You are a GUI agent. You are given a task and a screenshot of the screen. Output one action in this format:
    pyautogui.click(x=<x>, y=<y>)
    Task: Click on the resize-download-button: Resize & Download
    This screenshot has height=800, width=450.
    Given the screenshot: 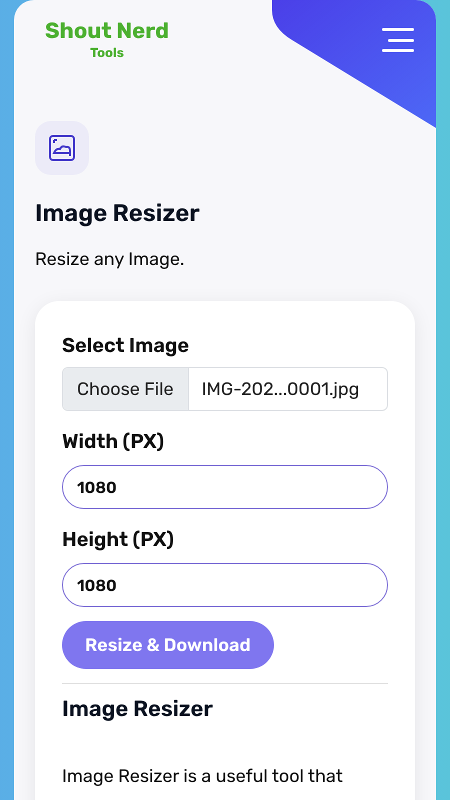 What is the action you would take?
    pyautogui.click(x=168, y=645)
    